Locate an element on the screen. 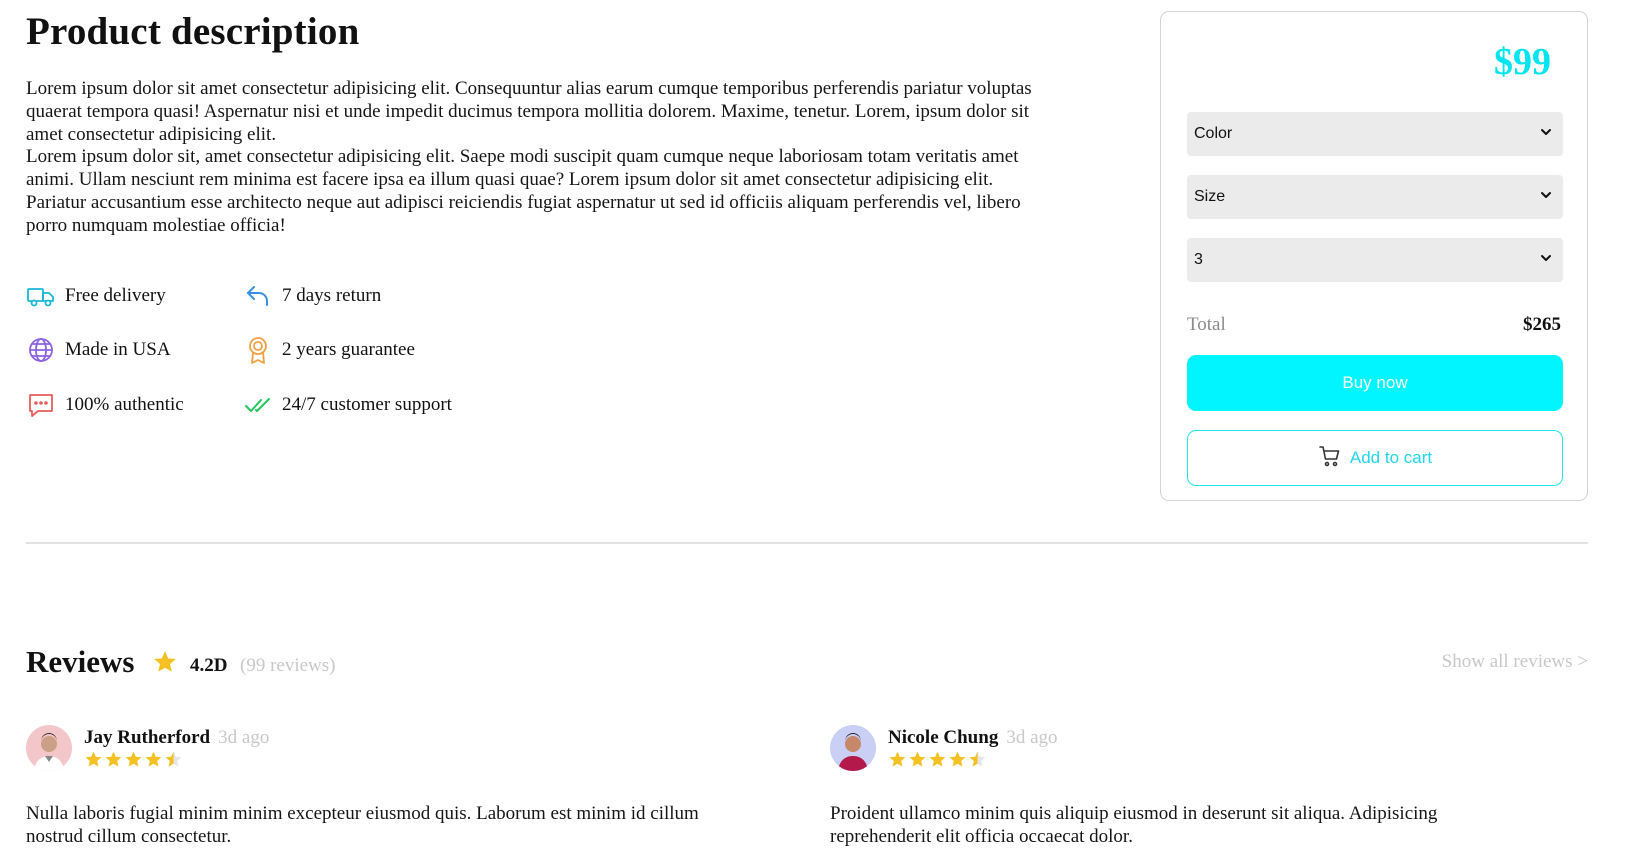  total-label: Total is located at coordinates (1206, 324).